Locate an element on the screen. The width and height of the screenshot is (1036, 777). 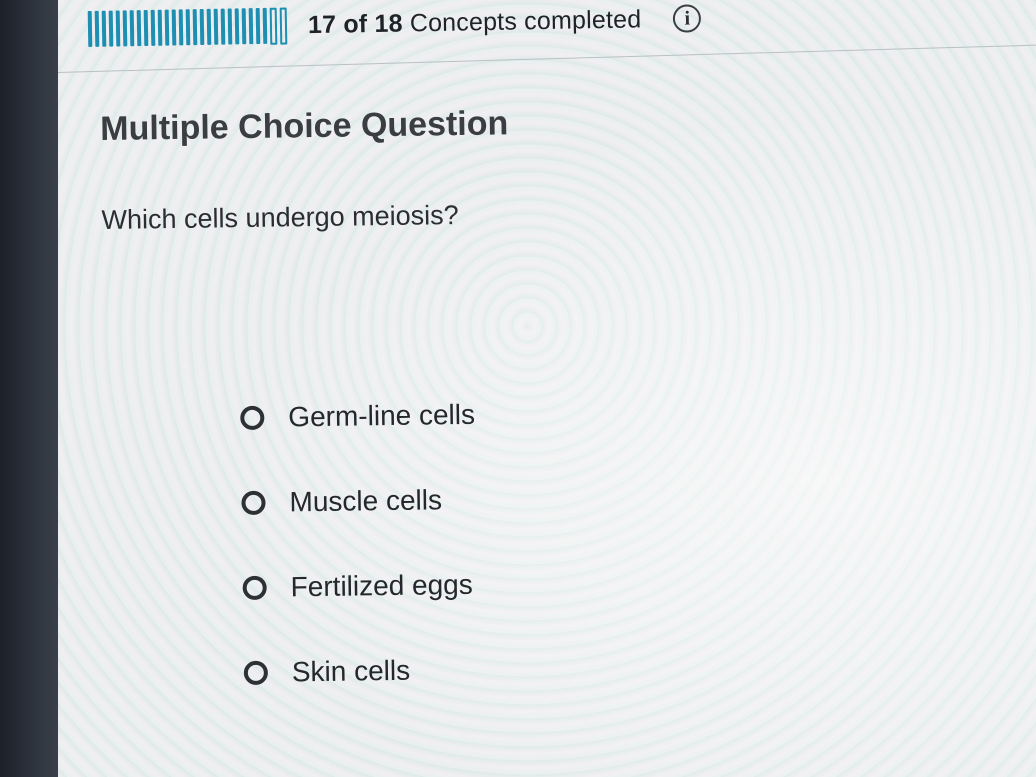
answer-option-label: Skin cells is located at coordinates (351, 671).